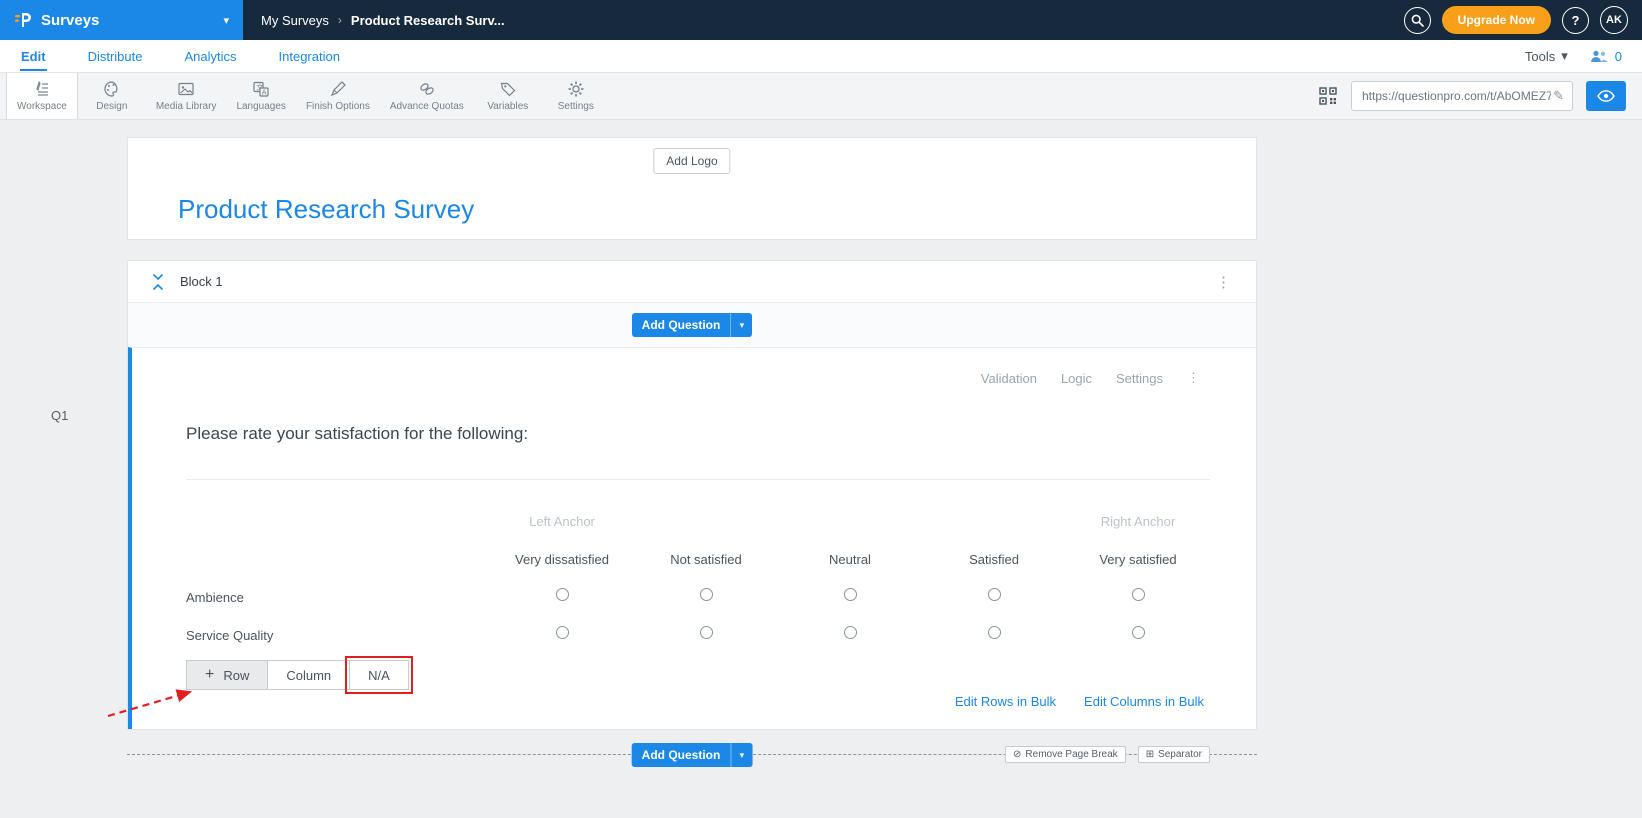  I want to click on row-label: Ambience, so click(338, 597).